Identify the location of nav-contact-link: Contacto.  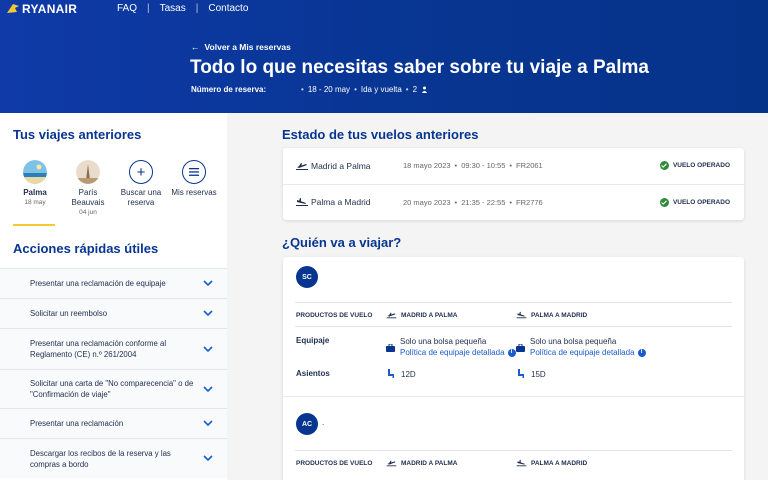
(228, 8).